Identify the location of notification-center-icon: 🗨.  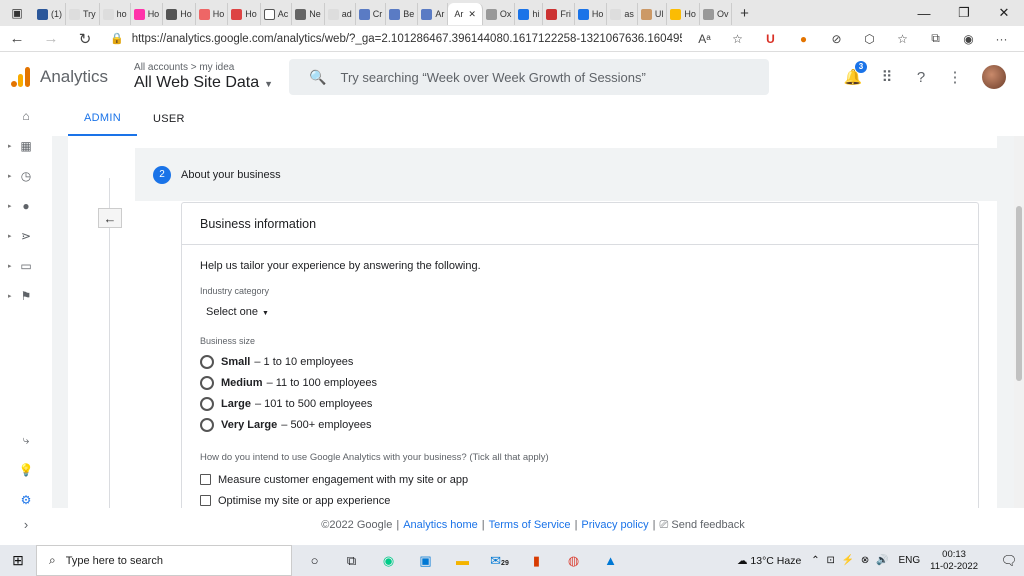
(1009, 561).